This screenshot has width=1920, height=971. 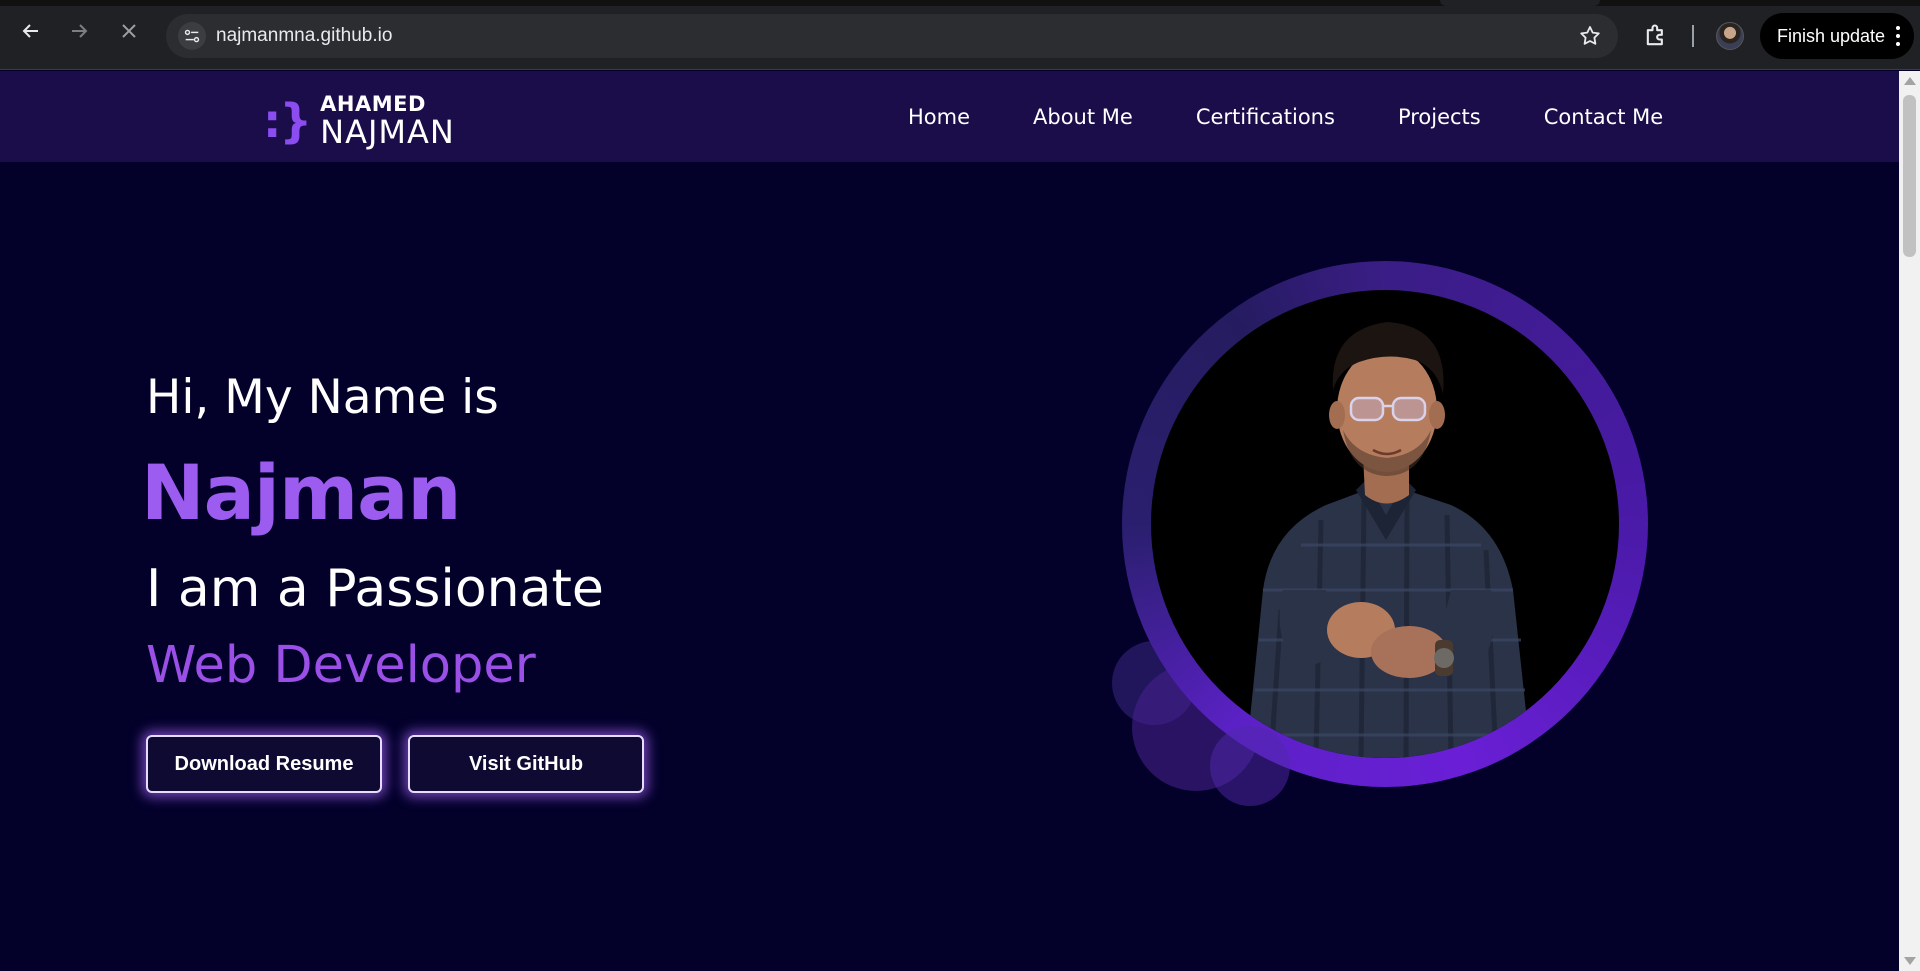 I want to click on hero-name: Najman, so click(x=301, y=492).